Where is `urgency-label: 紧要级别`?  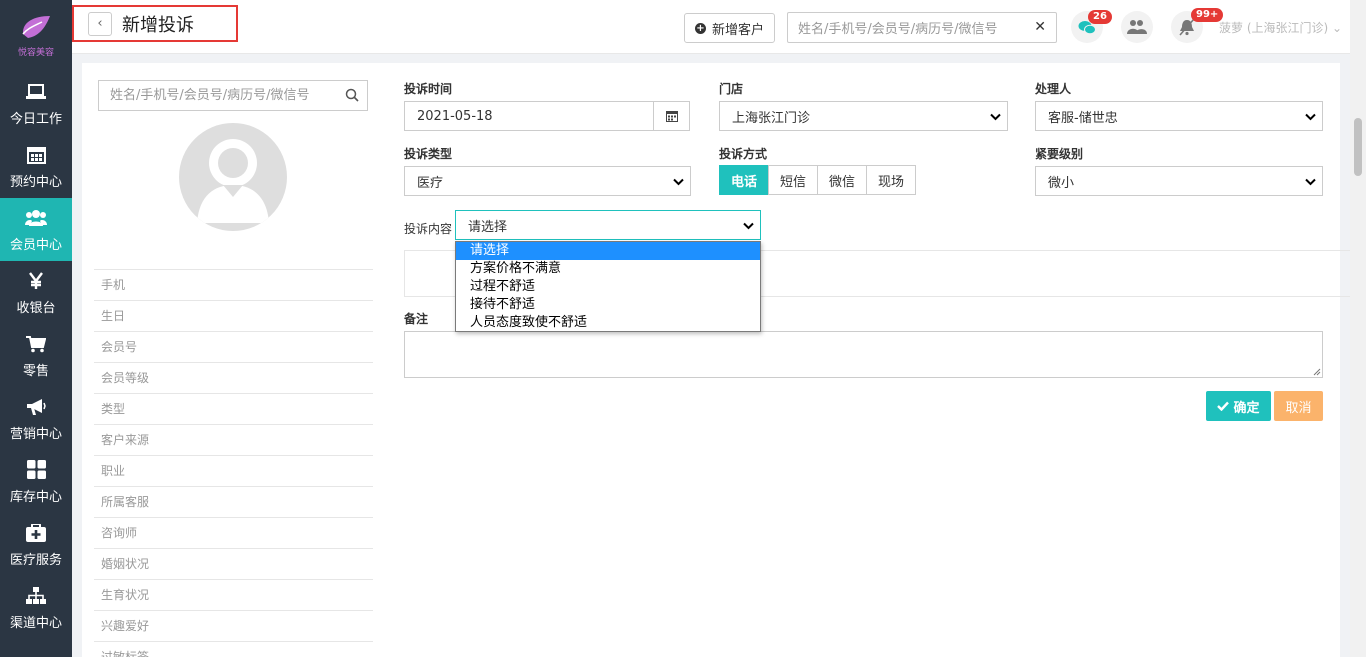
urgency-label: 紧要级别 is located at coordinates (1059, 154).